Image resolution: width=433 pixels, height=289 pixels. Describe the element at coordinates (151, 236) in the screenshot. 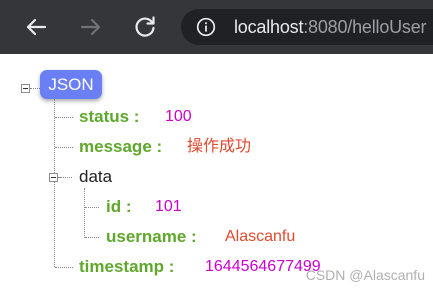

I see `username-key: username :` at that location.